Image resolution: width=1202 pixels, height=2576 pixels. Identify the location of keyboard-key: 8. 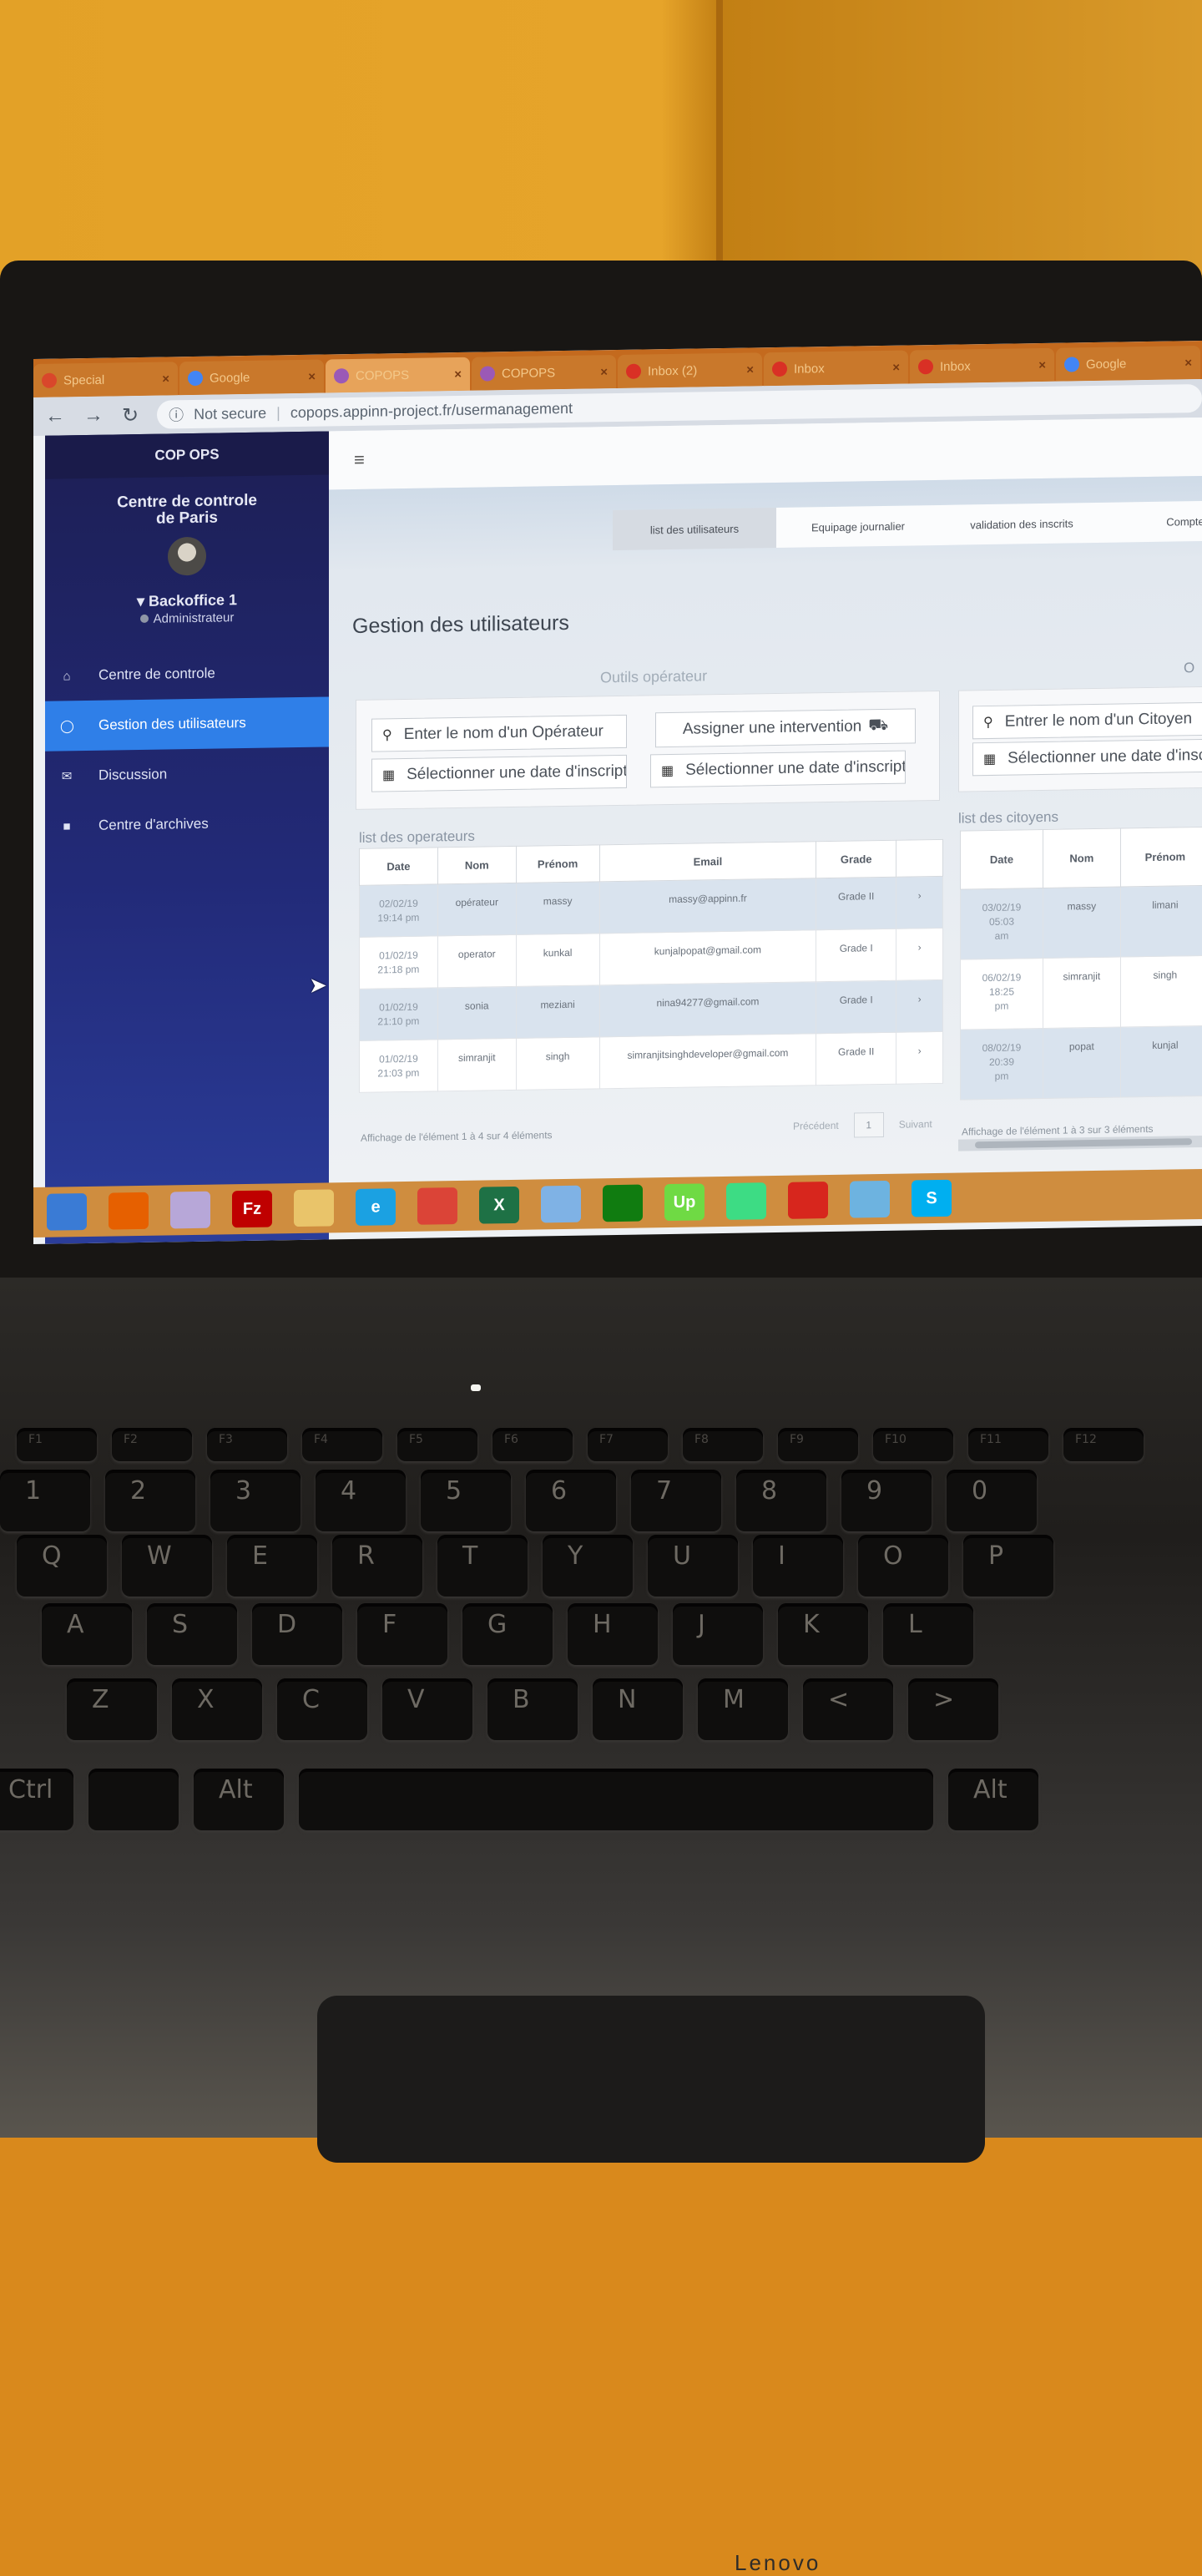
(781, 1501).